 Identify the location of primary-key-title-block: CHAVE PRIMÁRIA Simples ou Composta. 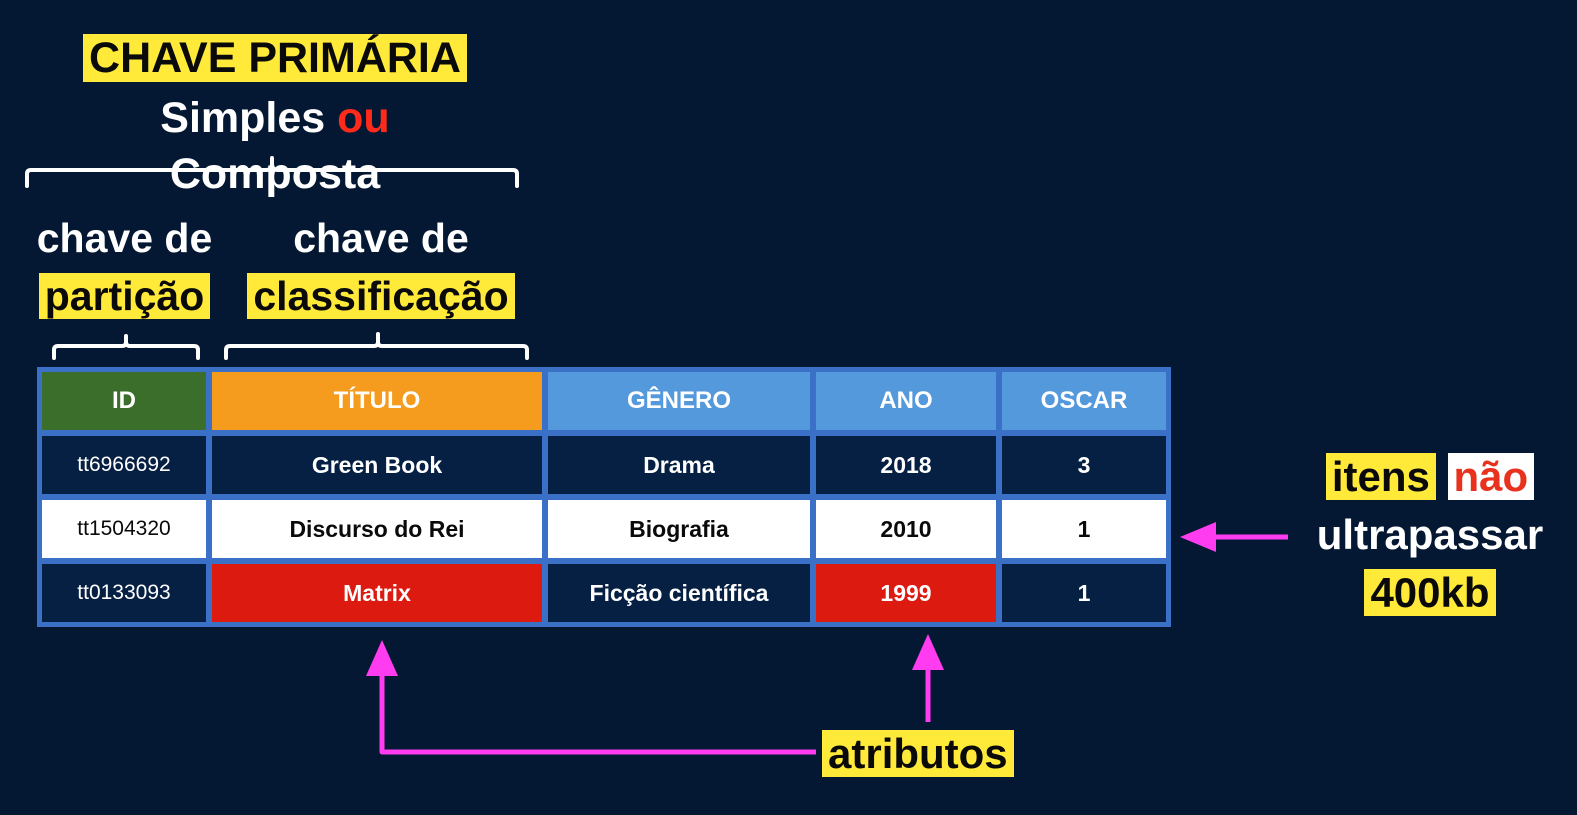
(275, 116).